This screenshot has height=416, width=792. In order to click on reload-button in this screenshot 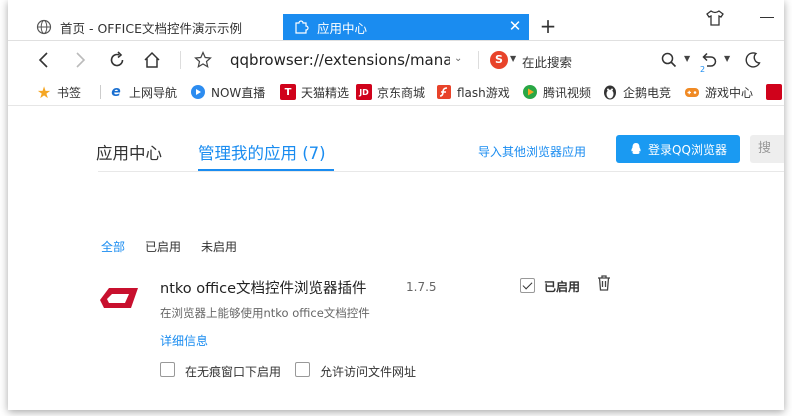, I will do `click(117, 60)`.